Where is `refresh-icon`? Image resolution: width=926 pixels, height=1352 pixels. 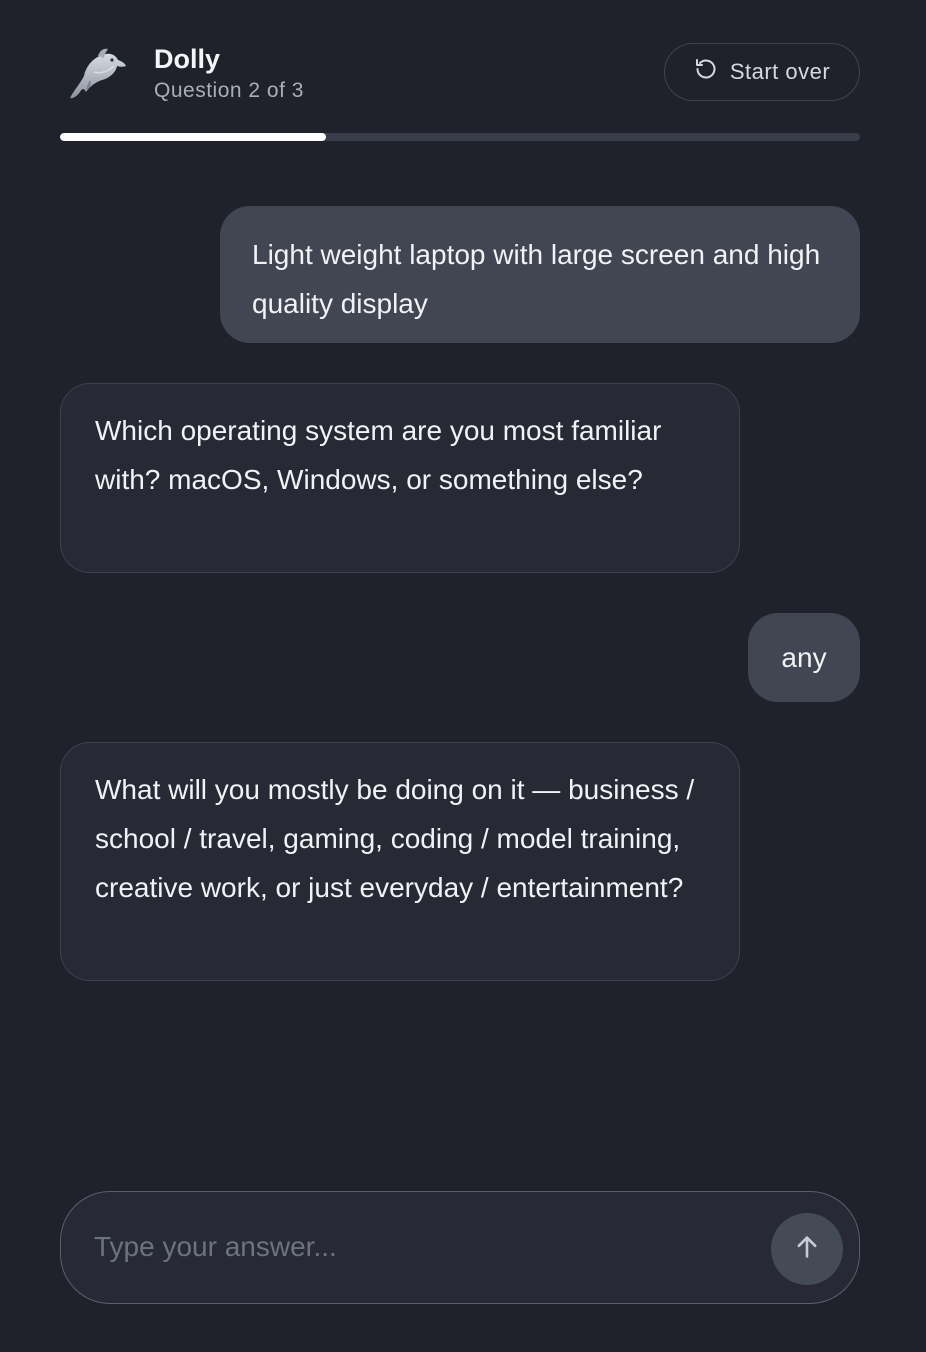 refresh-icon is located at coordinates (706, 72).